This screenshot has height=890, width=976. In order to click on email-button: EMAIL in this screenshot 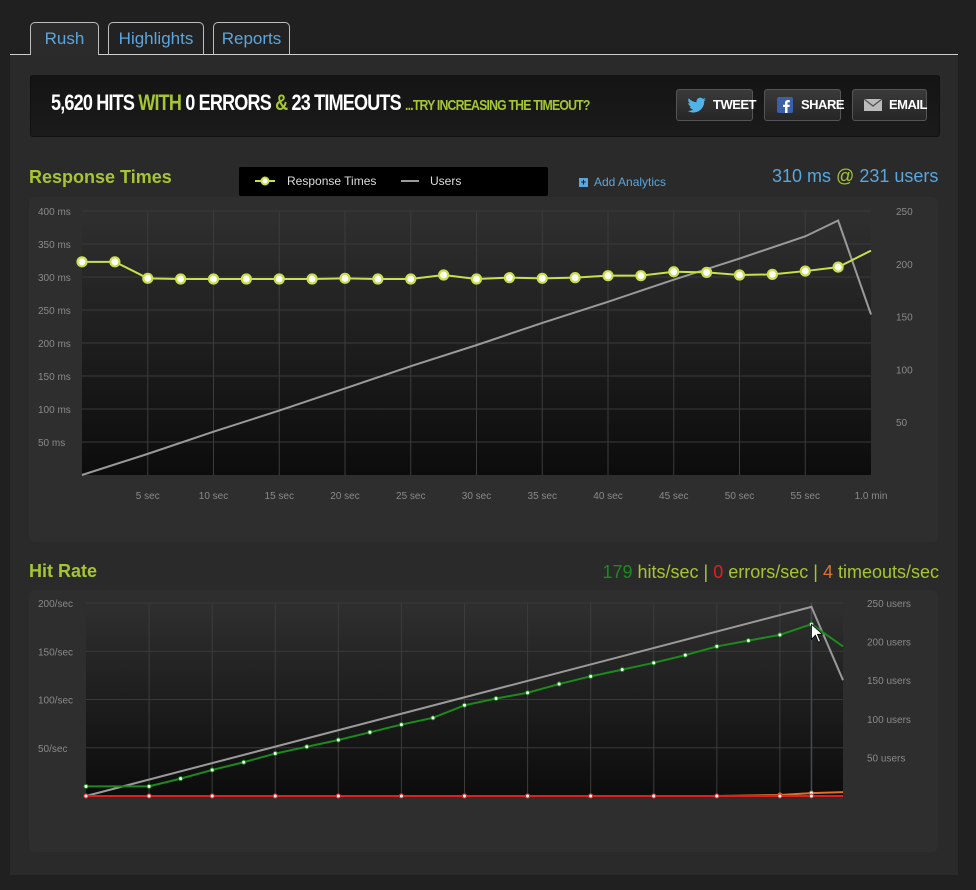, I will do `click(889, 105)`.